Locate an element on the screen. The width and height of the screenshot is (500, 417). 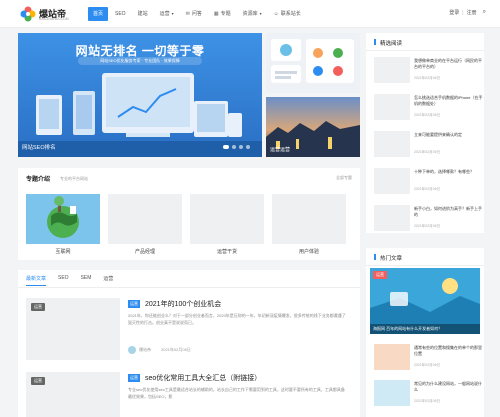
nav-item-topics: ▦ 专题 is located at coordinates (222, 14).